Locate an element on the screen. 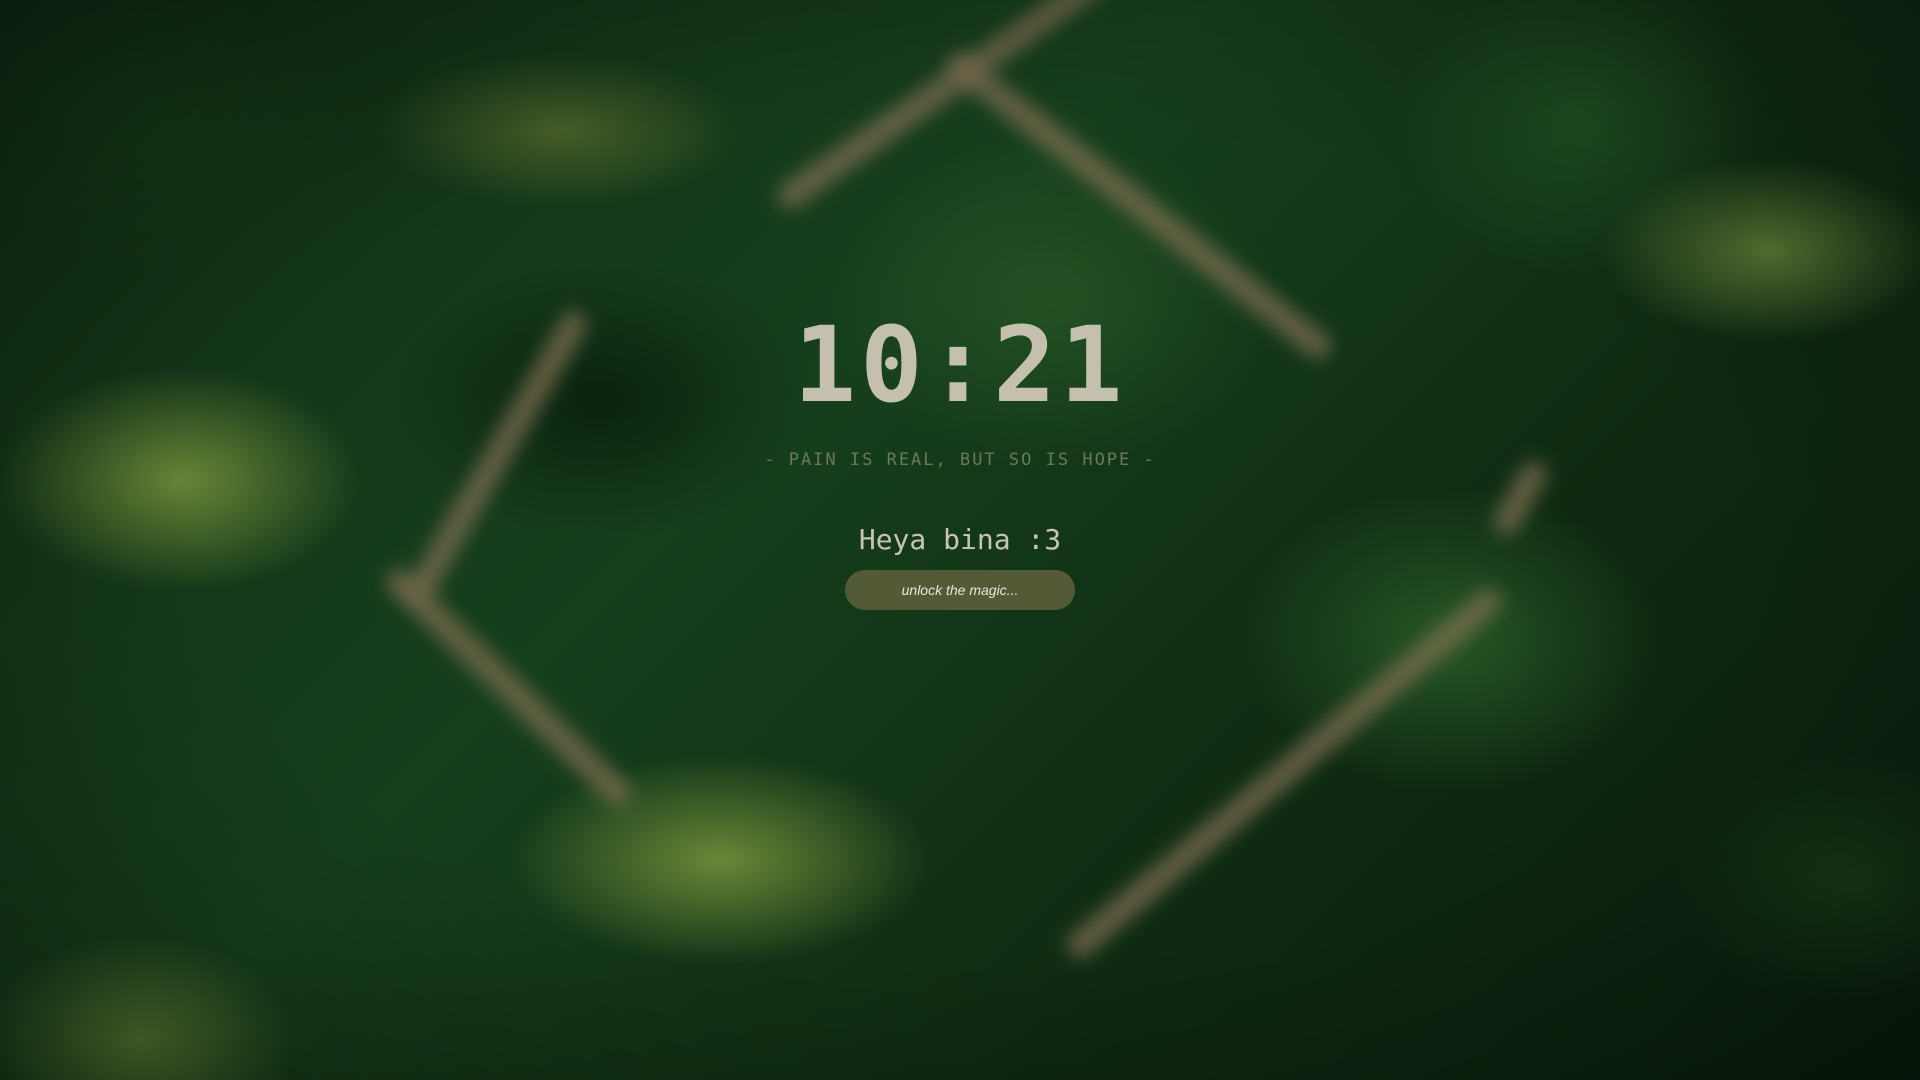 This screenshot has width=1920, height=1080. password-input is located at coordinates (960, 590).